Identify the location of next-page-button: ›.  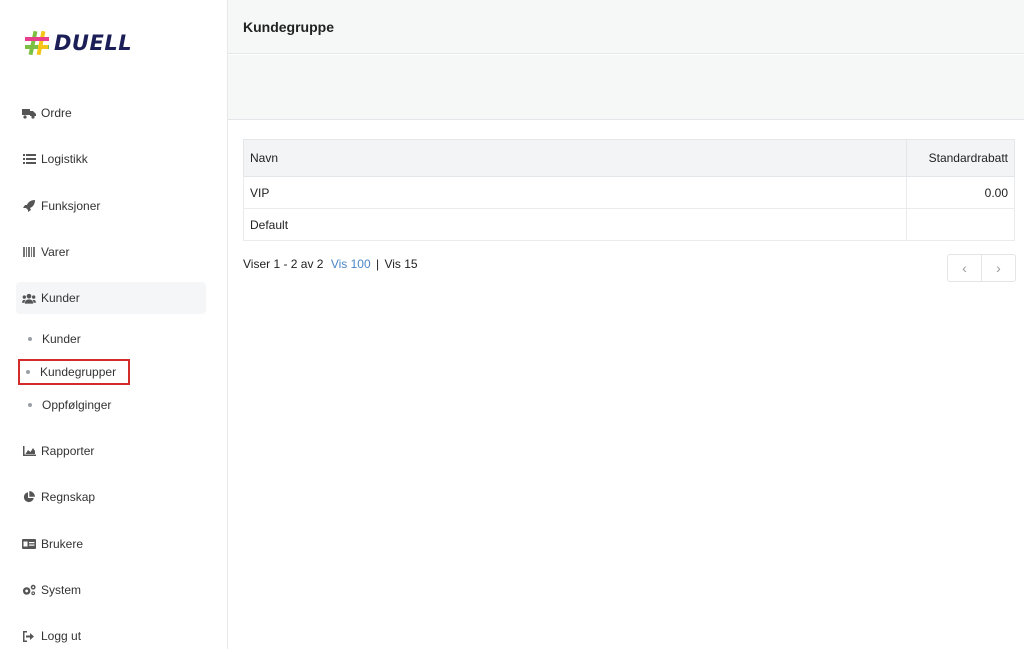
(998, 268).